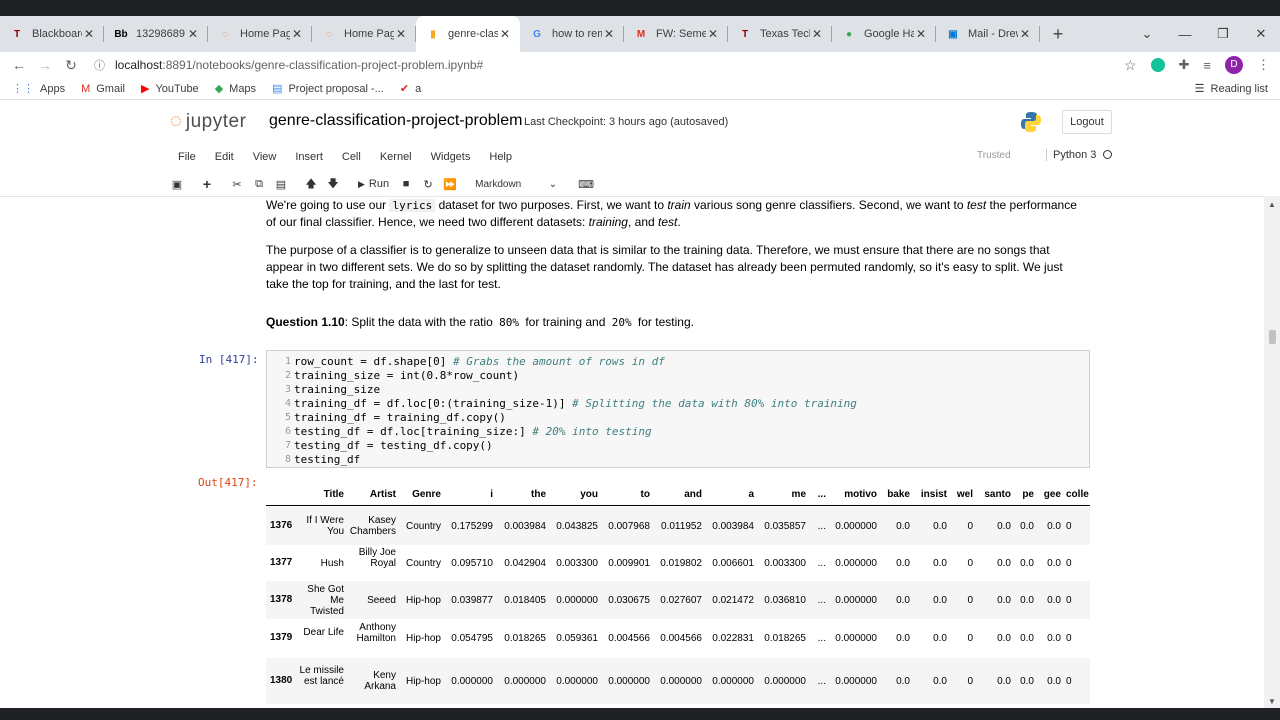  I want to click on table-cell: 0.011952, so click(681, 526).